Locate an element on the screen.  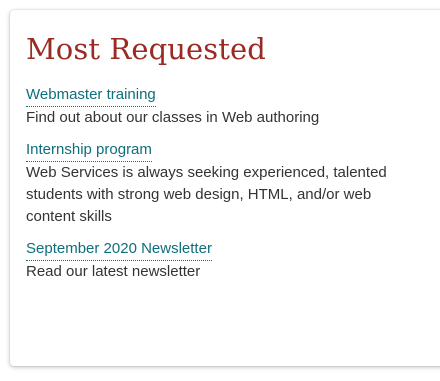
internship-program-link: Internship program is located at coordinates (89, 150).